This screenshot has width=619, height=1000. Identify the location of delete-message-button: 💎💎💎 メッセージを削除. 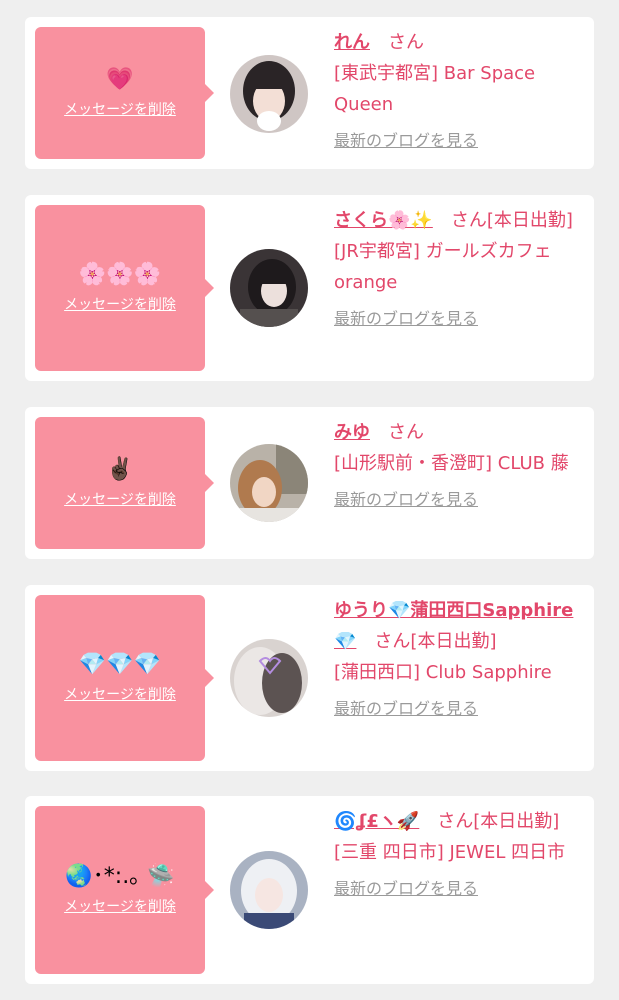
(124, 678).